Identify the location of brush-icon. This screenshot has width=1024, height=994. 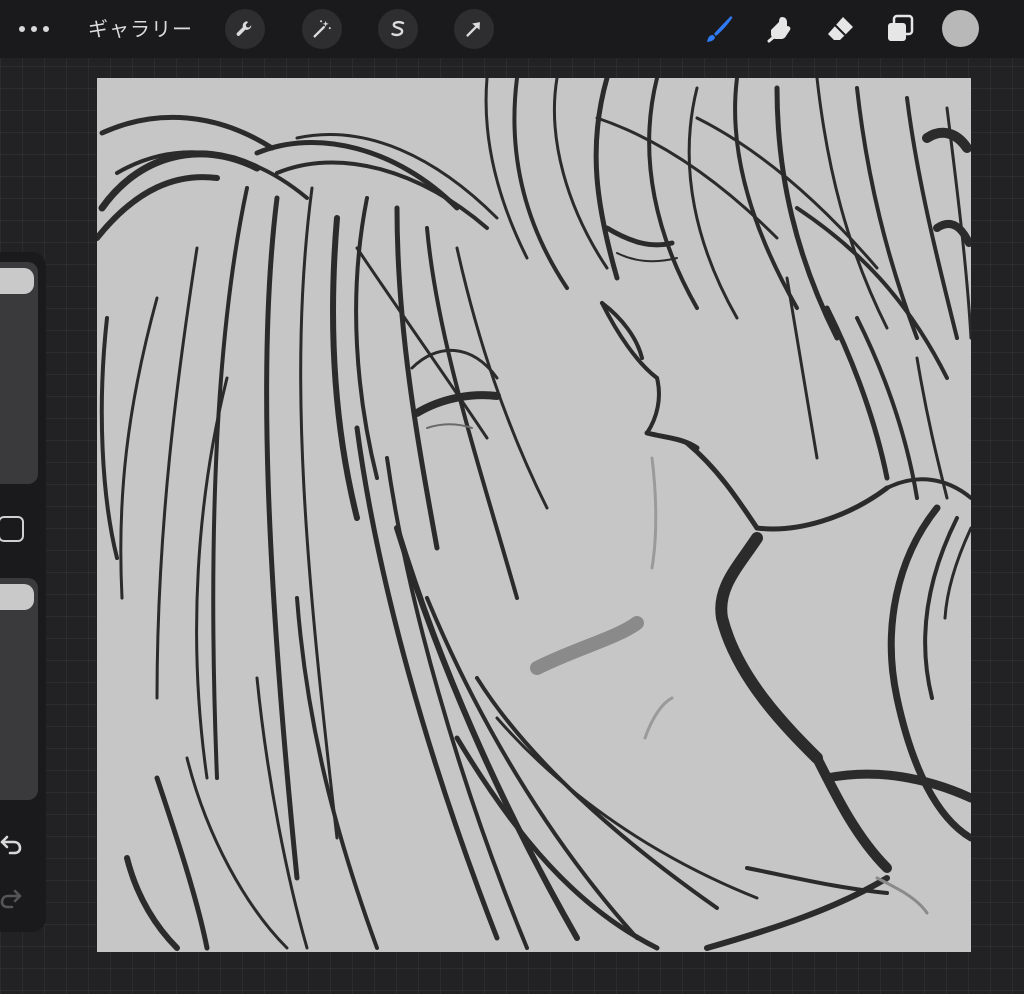
(720, 29).